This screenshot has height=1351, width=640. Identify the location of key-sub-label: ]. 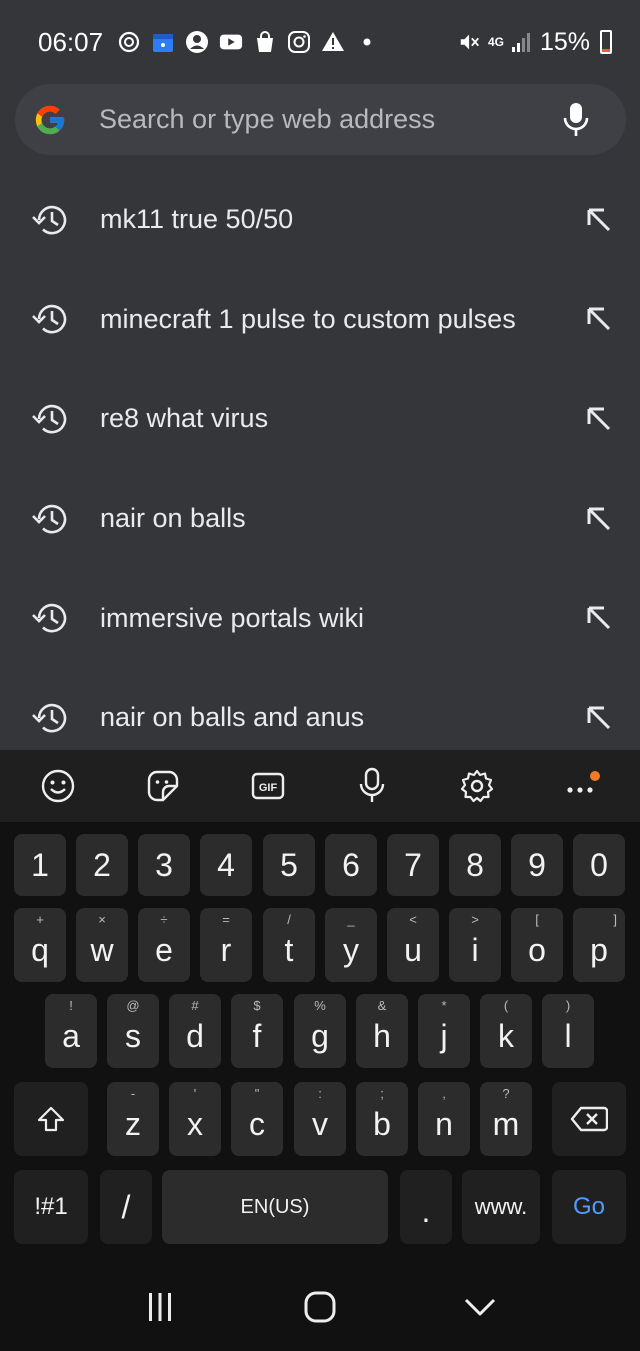
(615, 919).